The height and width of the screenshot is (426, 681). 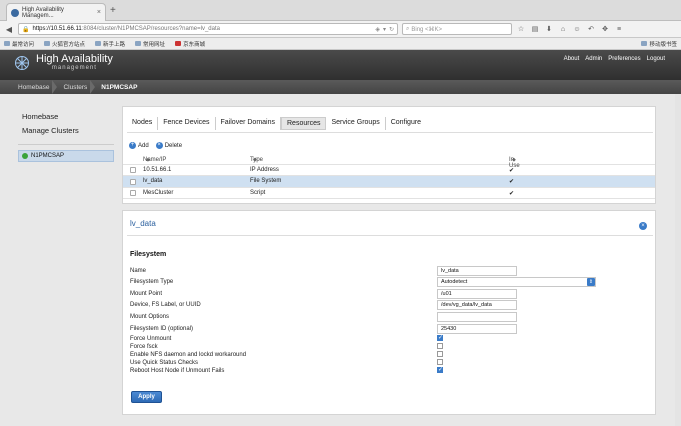 What do you see at coordinates (384, 29) in the screenshot?
I see `dropdown-icon: ▾` at bounding box center [384, 29].